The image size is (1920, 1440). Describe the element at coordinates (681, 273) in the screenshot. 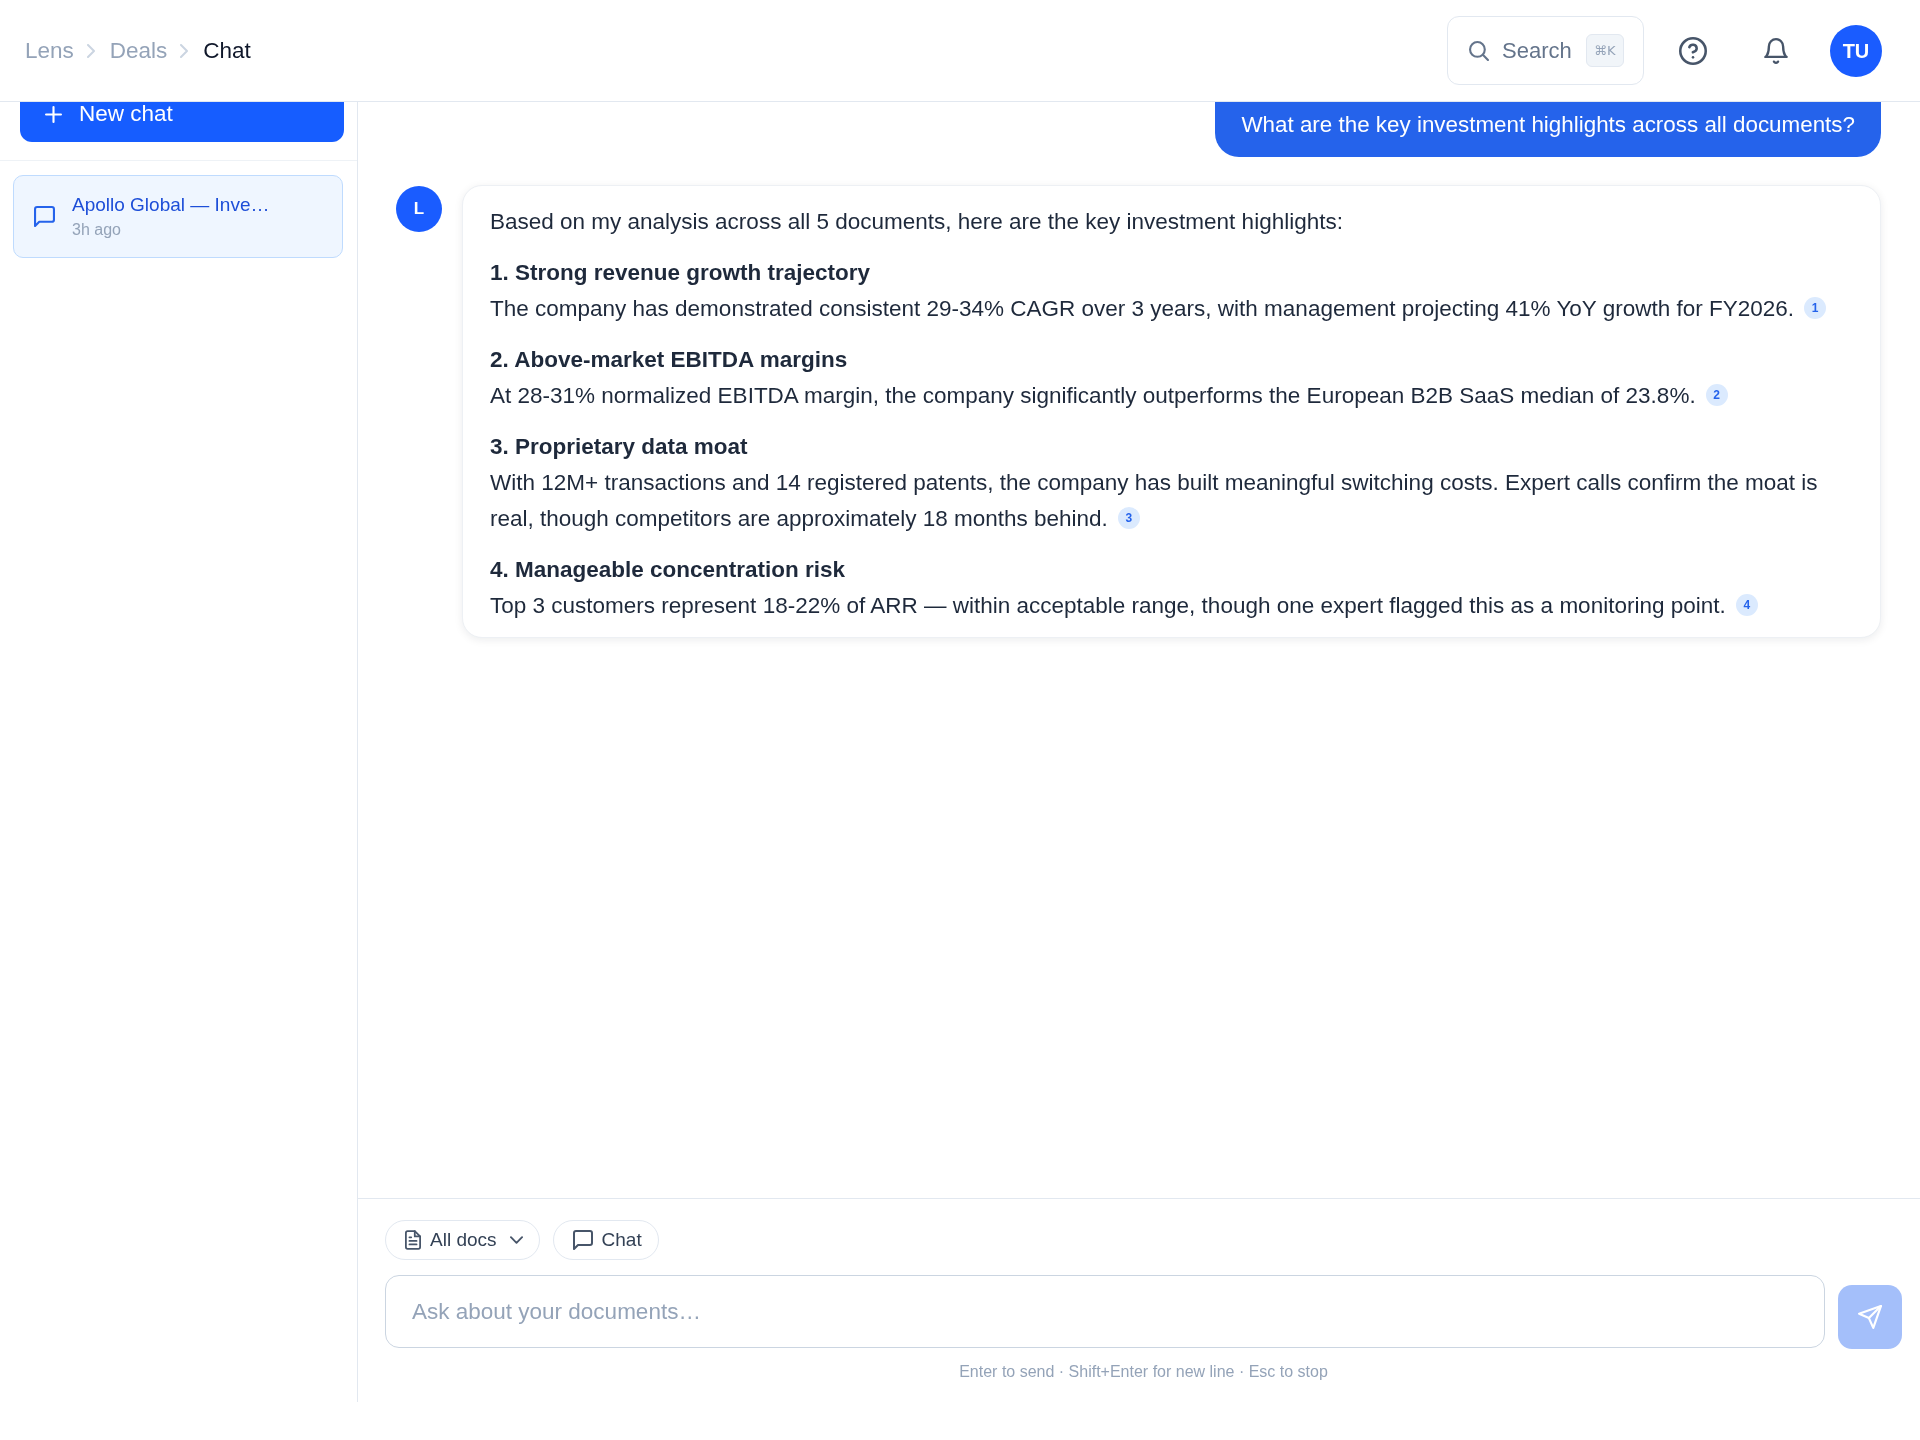

I see `section-heading: 1. Strong revenue growth trajectory` at that location.